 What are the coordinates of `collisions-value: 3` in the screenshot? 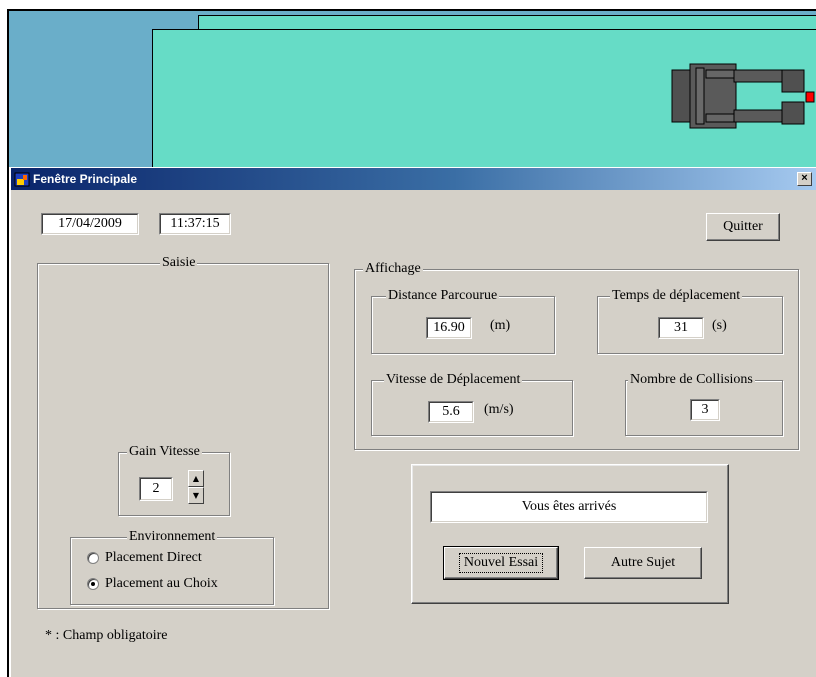 It's located at (705, 409).